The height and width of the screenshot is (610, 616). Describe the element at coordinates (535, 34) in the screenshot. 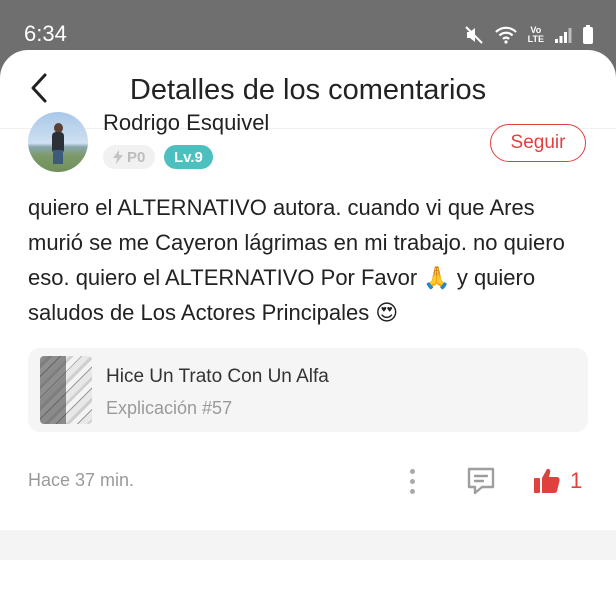

I see `lte-icon: Vo LTE` at that location.